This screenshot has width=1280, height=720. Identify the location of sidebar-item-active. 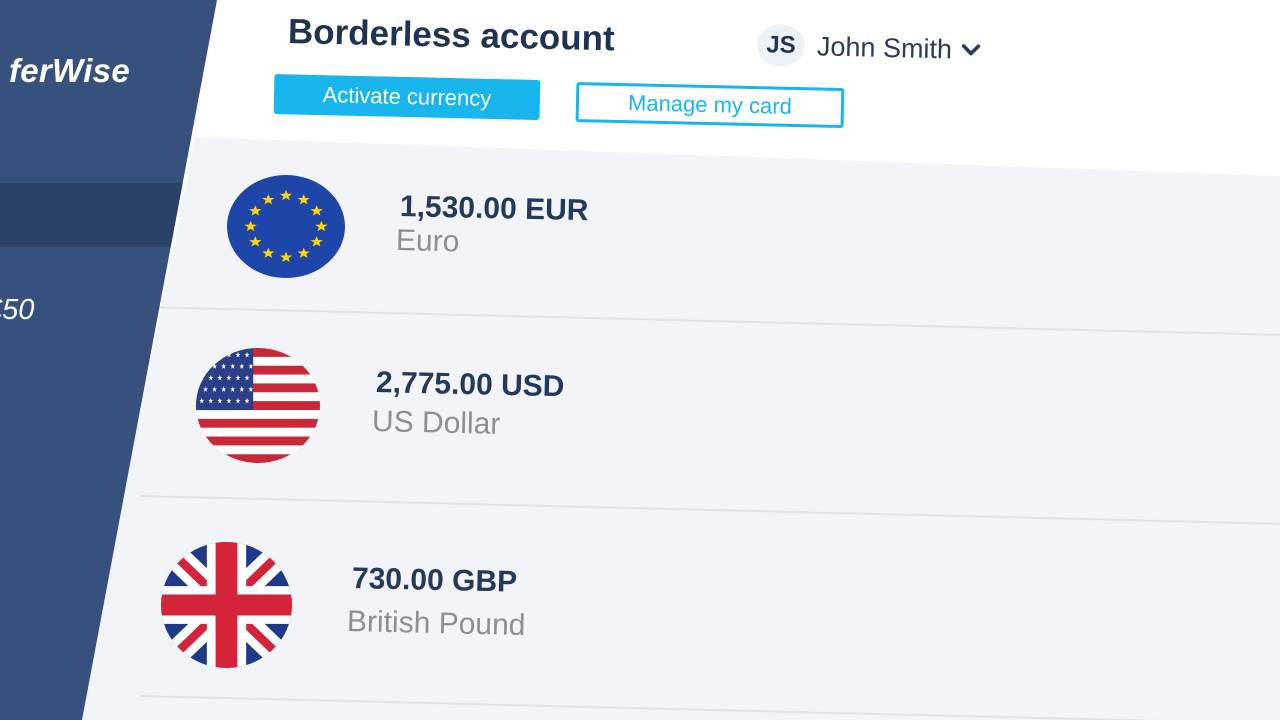
(100, 215).